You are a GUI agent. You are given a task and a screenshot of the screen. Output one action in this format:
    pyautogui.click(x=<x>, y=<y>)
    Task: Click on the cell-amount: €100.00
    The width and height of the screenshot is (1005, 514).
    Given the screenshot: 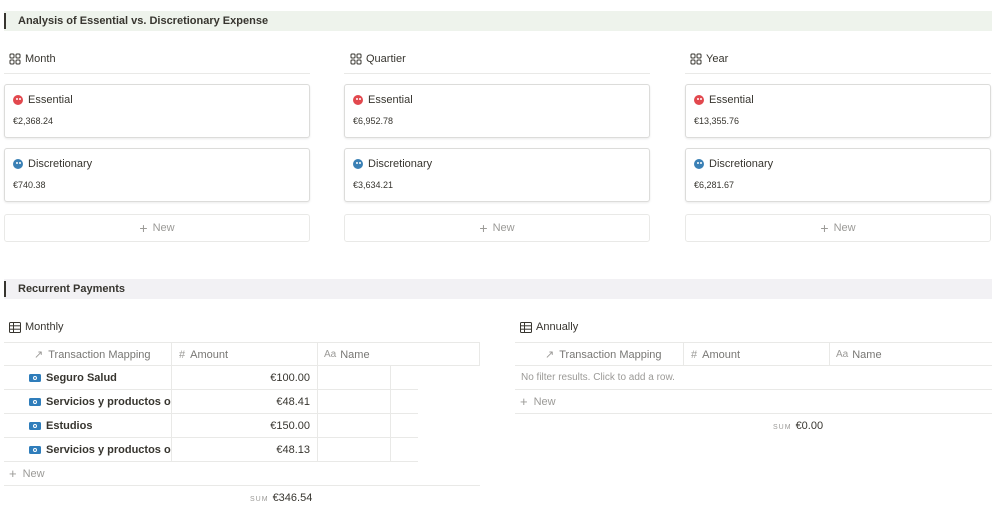 What is the action you would take?
    pyautogui.click(x=245, y=377)
    